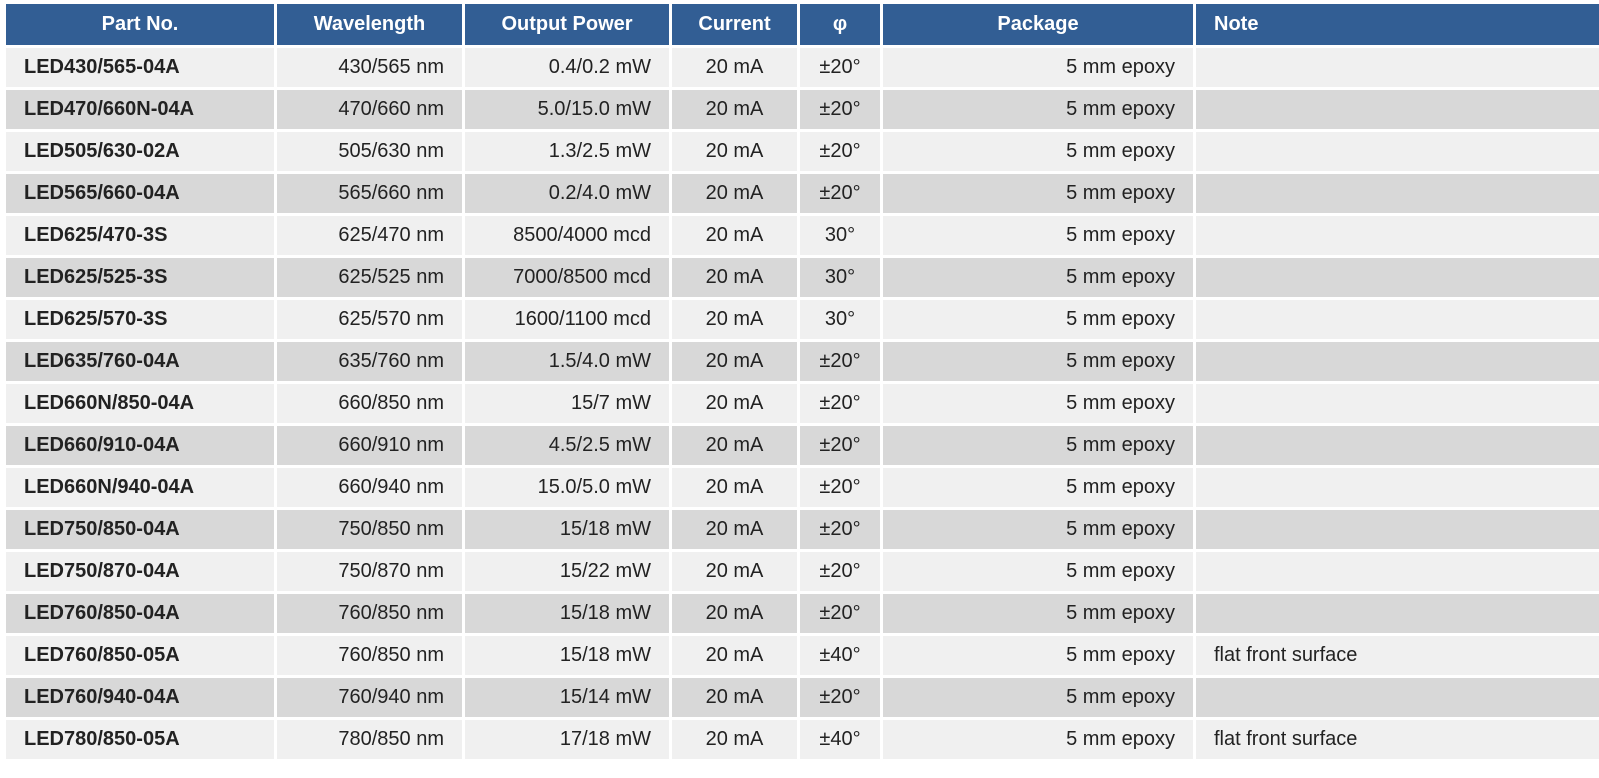  Describe the element at coordinates (140, 739) in the screenshot. I see `cell-part-no: LED780/850-05A` at that location.